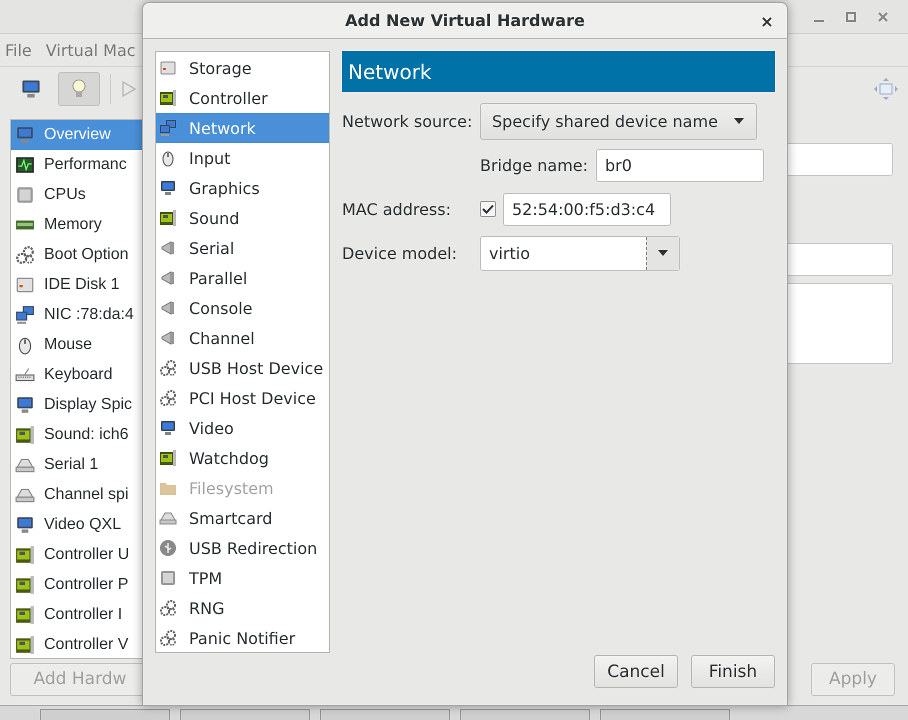 This screenshot has width=908, height=720. Describe the element at coordinates (636, 671) in the screenshot. I see `dialog-button: Cancel` at that location.